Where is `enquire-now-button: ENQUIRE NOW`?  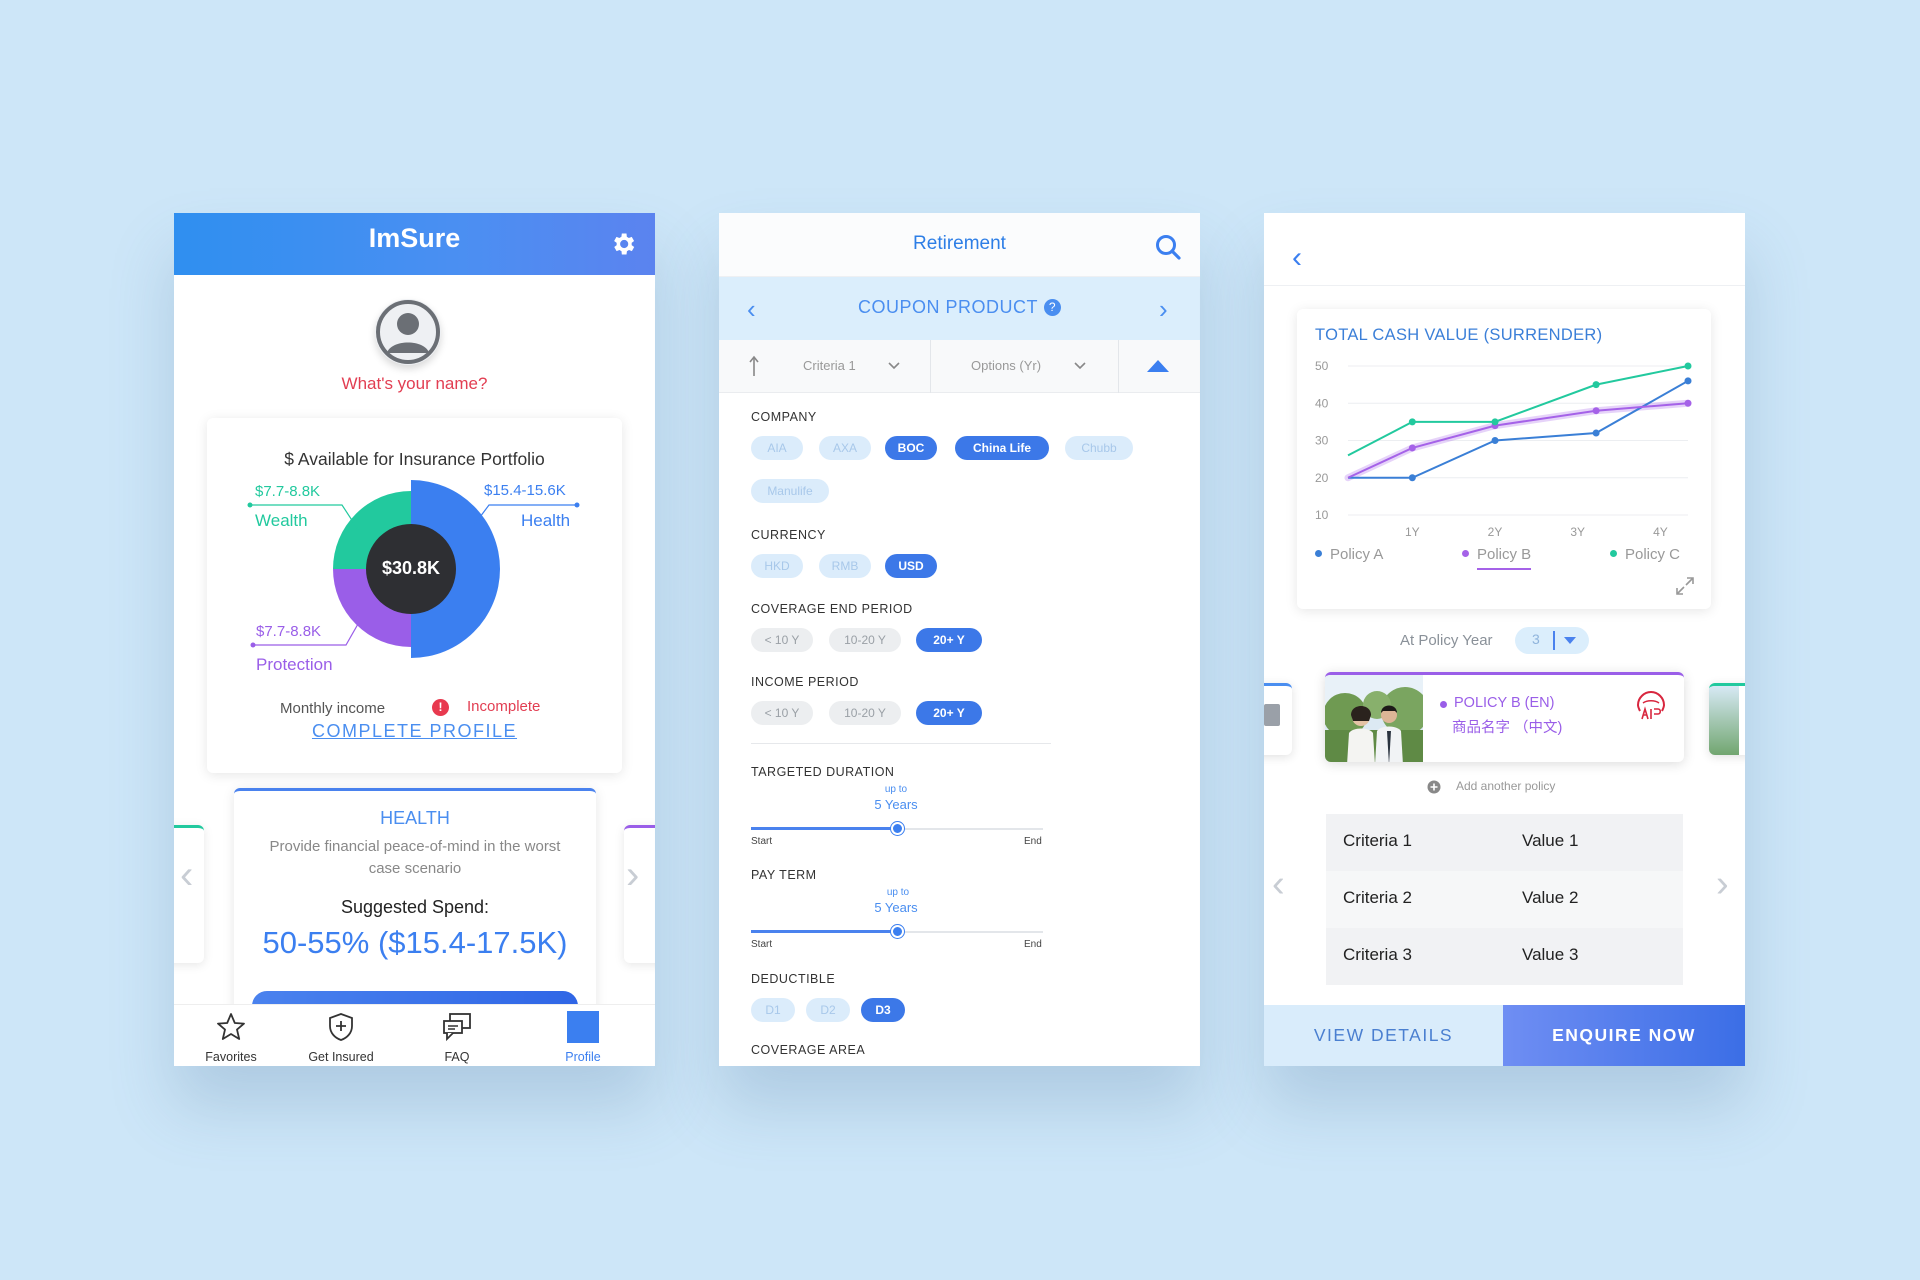
enquire-now-button: ENQUIRE NOW is located at coordinates (1624, 1035).